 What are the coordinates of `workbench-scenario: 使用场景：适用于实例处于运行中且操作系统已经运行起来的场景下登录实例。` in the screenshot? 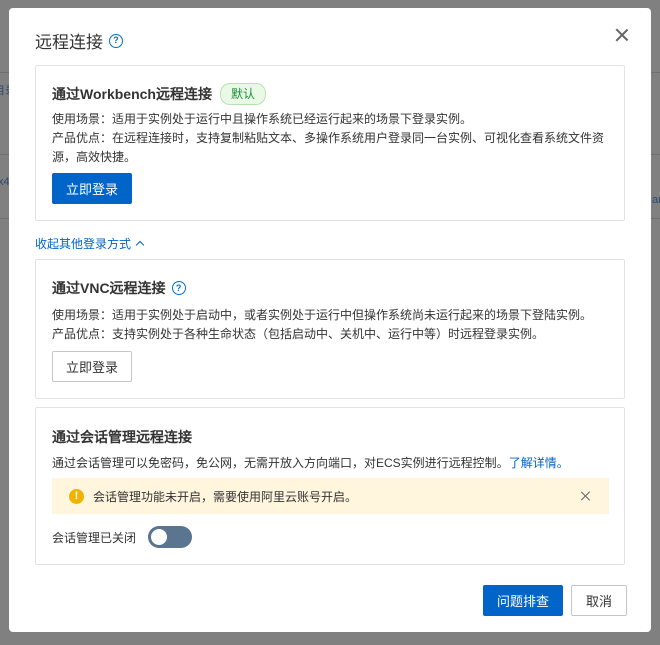 It's located at (262, 119).